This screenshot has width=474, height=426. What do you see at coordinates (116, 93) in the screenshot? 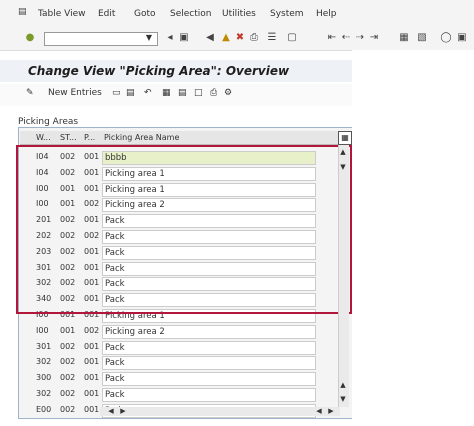
I see `copy-icon: ▭` at bounding box center [116, 93].